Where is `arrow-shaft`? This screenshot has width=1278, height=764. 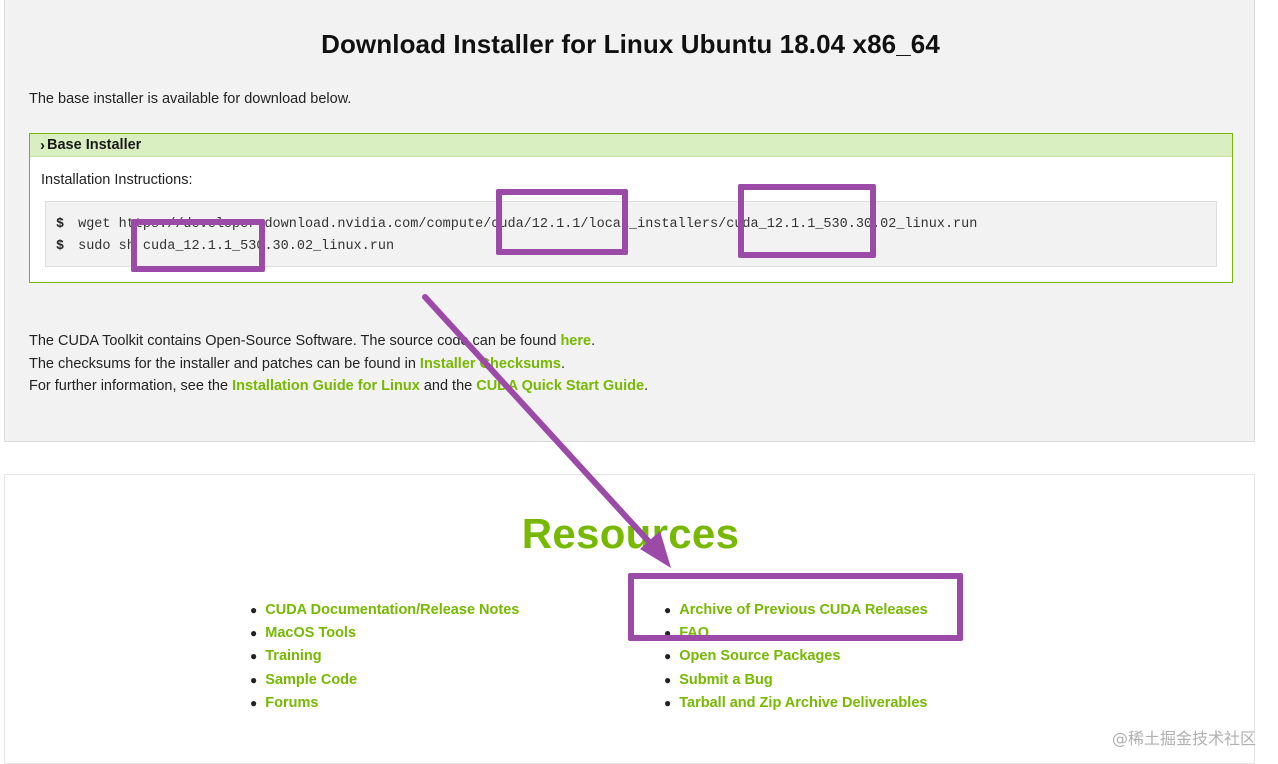 arrow-shaft is located at coordinates (543, 426).